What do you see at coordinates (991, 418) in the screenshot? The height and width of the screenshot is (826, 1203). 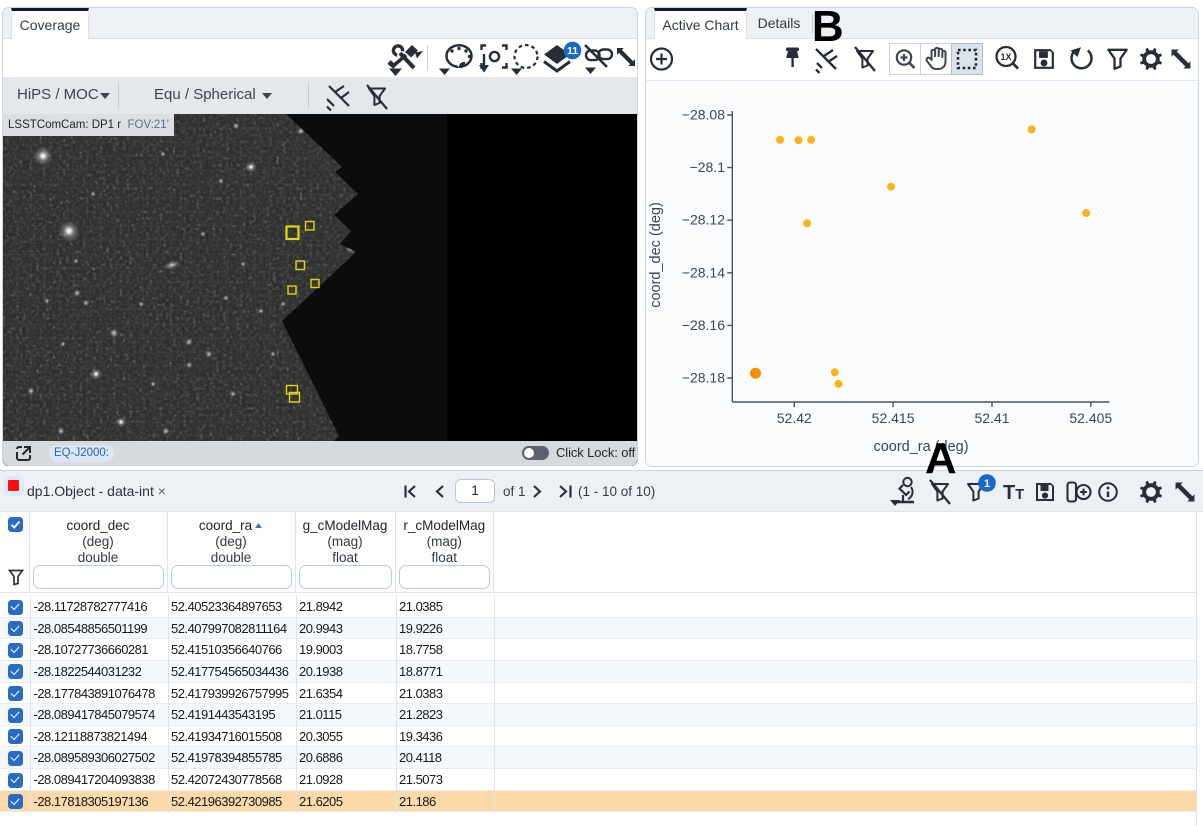 I see `svg-text: 52.41` at bounding box center [991, 418].